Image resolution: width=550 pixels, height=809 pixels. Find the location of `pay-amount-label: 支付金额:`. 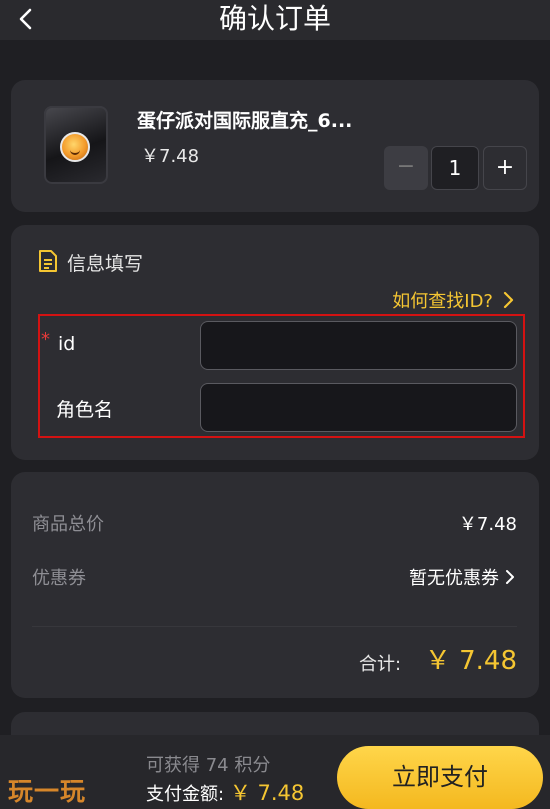

pay-amount-label: 支付金额: is located at coordinates (185, 794).